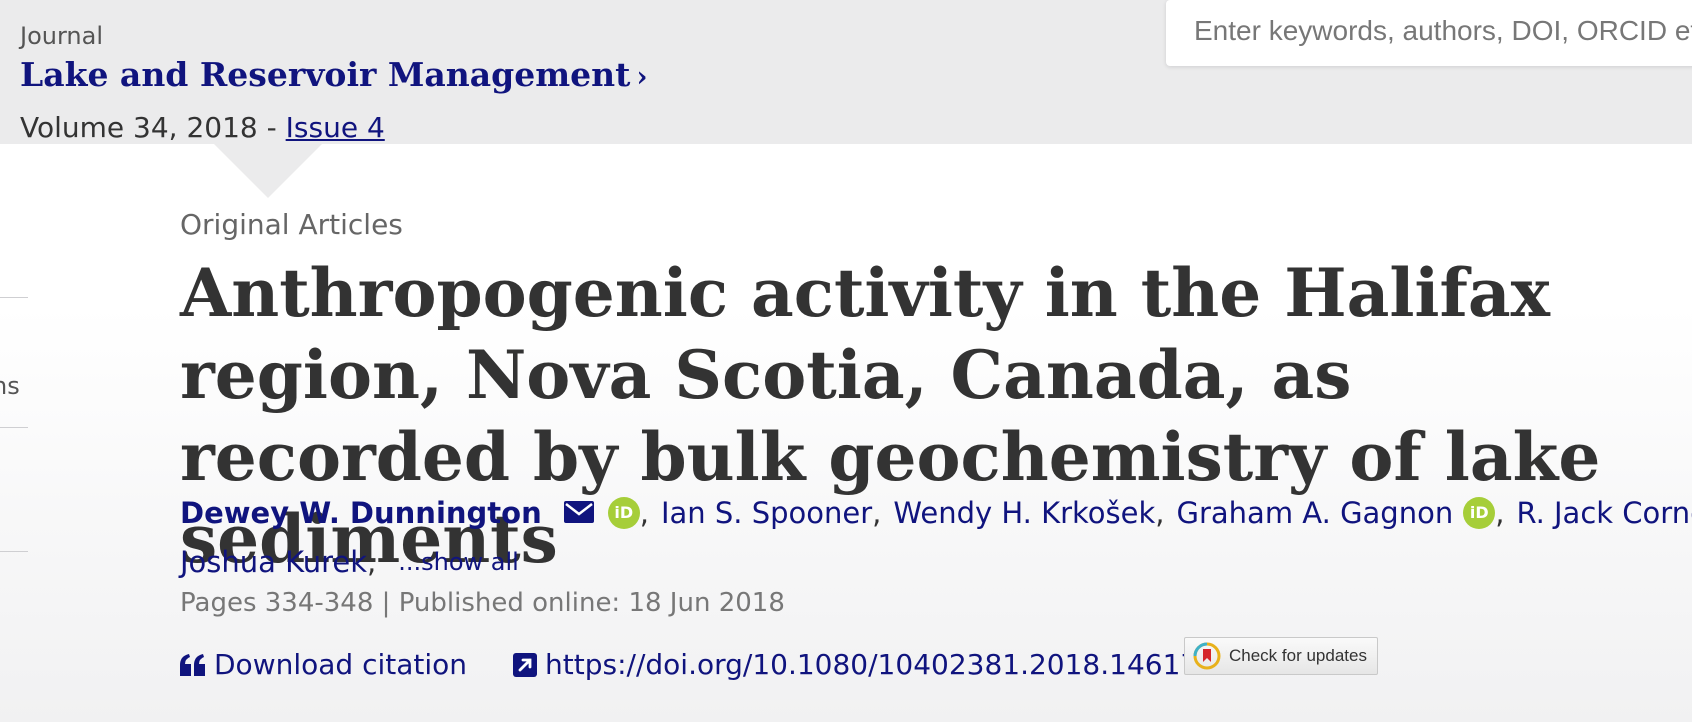 This screenshot has width=1692, height=722. Describe the element at coordinates (1298, 655) in the screenshot. I see `check-updates-label: Check for updates` at that location.